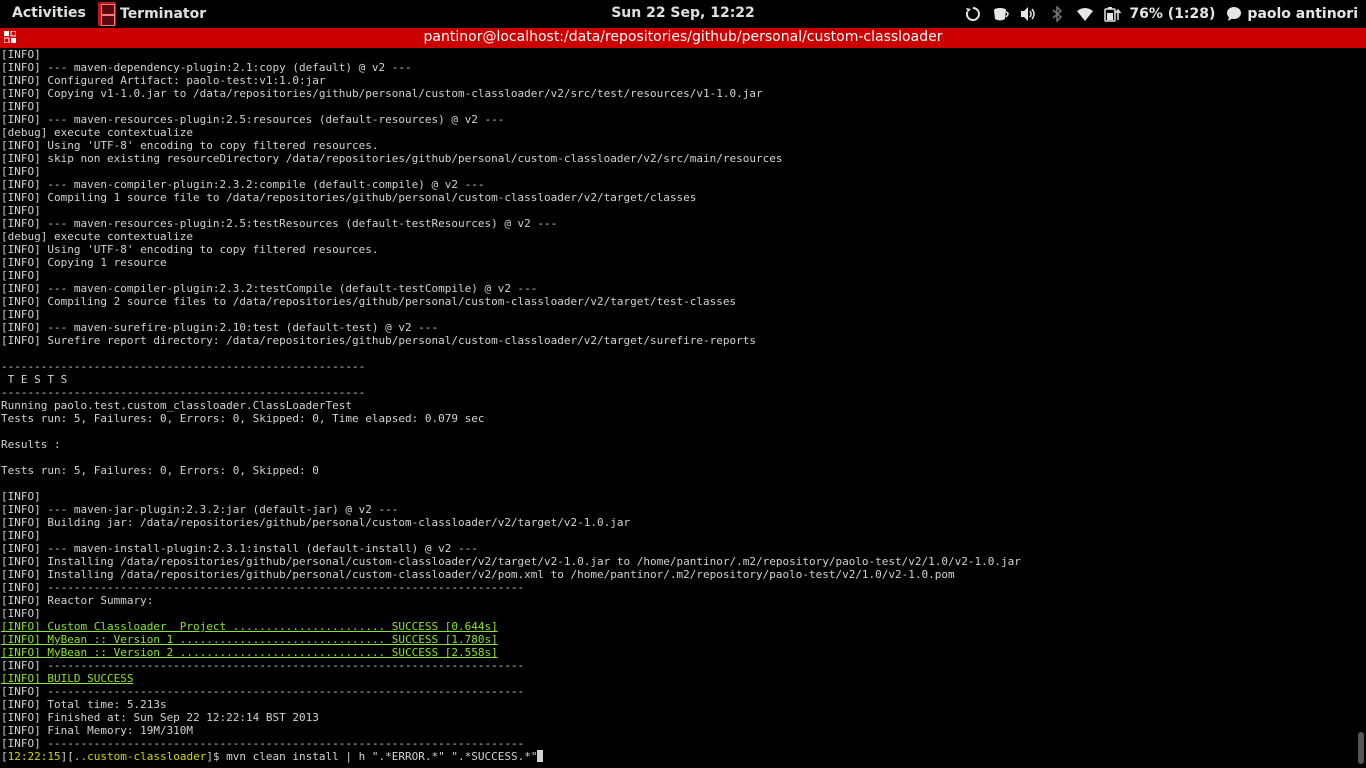 Image resolution: width=1366 pixels, height=768 pixels. I want to click on sync-icon, so click(973, 14).